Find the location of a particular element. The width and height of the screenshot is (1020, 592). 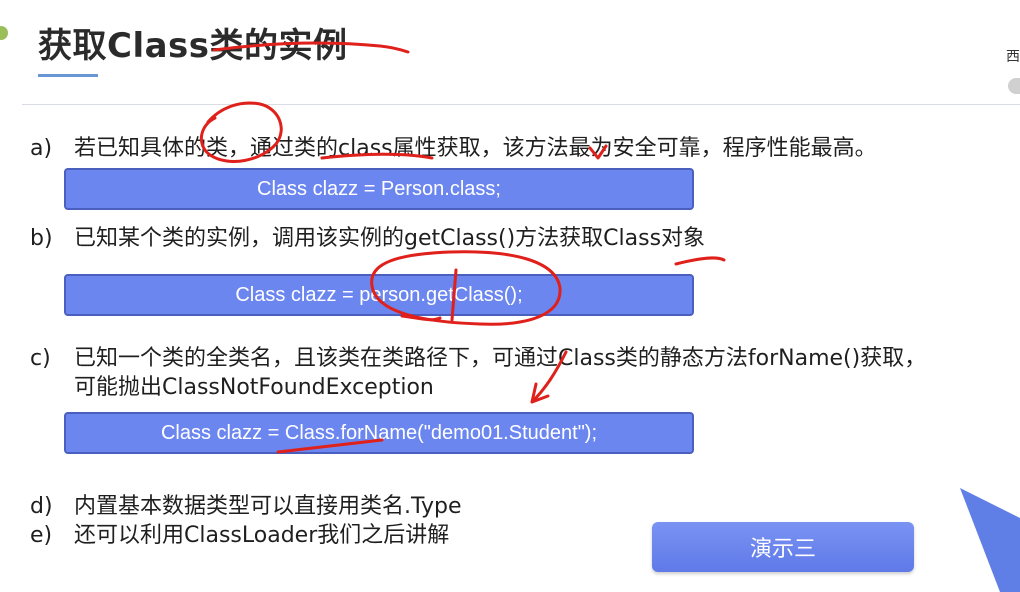

list-item-d: d) 内置基本数据类型可以直接用类名.Type is located at coordinates (246, 504).